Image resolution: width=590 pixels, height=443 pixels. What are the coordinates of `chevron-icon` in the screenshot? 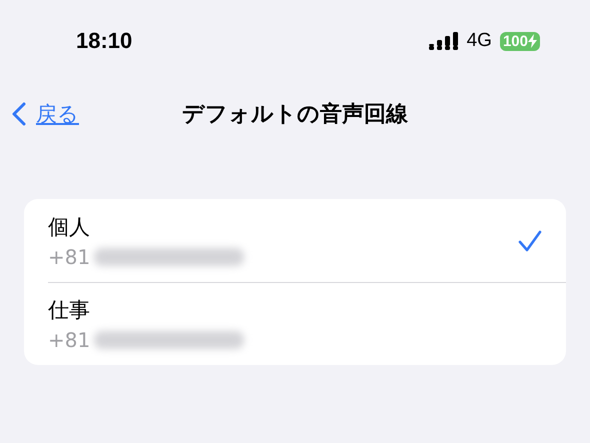 It's located at (19, 114).